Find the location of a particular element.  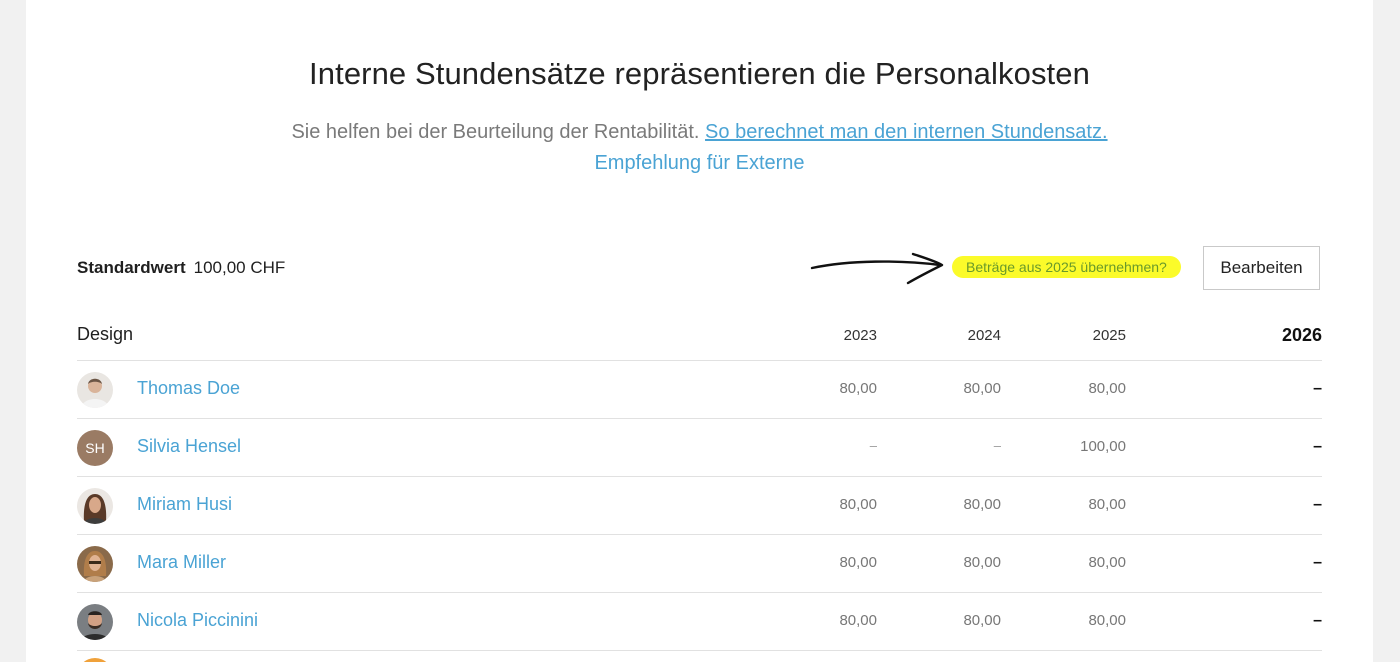

table-row: Thomas Doe 80,00 80,00 80,00 – is located at coordinates (699, 390).